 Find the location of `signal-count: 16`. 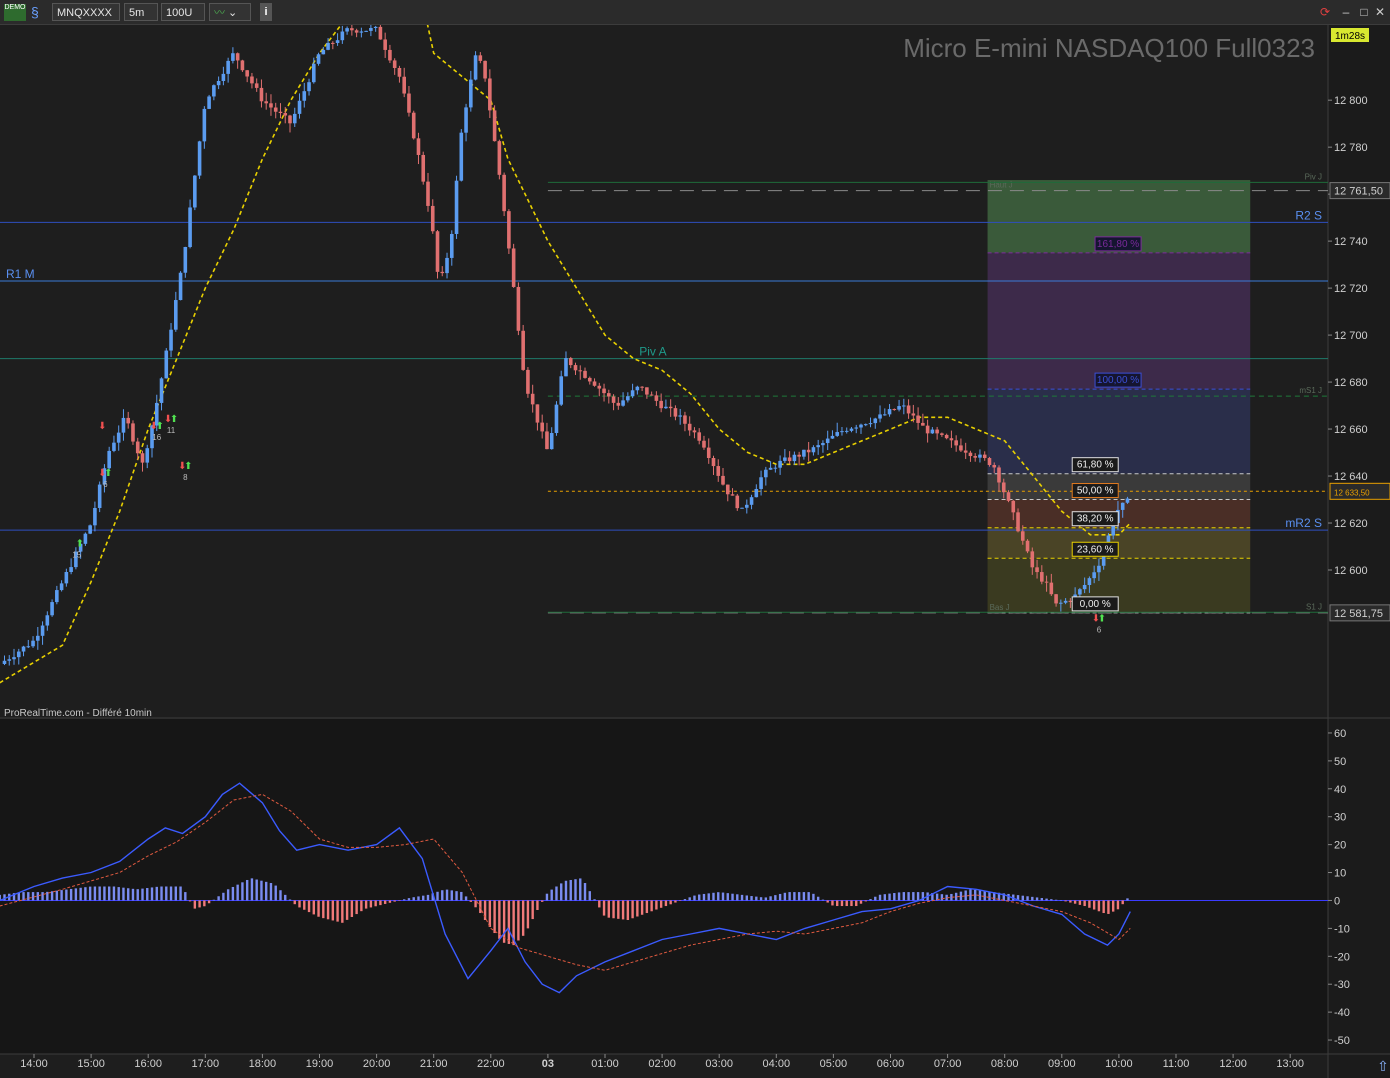

signal-count: 16 is located at coordinates (156, 437).